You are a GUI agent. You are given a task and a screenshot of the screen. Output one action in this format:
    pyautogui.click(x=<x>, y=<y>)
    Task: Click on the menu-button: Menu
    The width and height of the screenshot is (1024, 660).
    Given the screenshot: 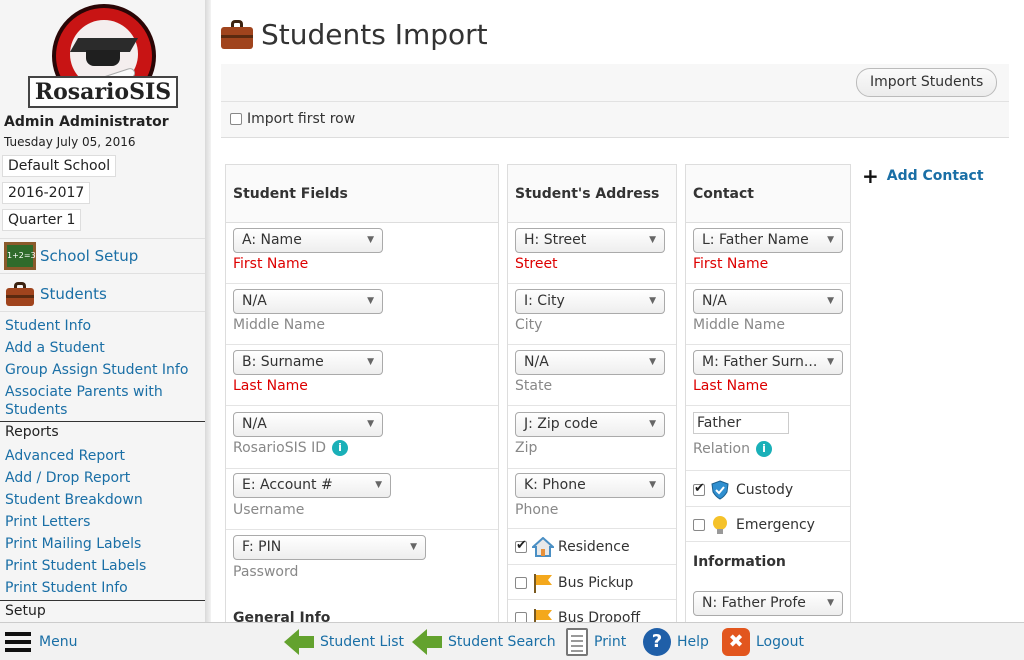 What is the action you would take?
    pyautogui.click(x=41, y=641)
    